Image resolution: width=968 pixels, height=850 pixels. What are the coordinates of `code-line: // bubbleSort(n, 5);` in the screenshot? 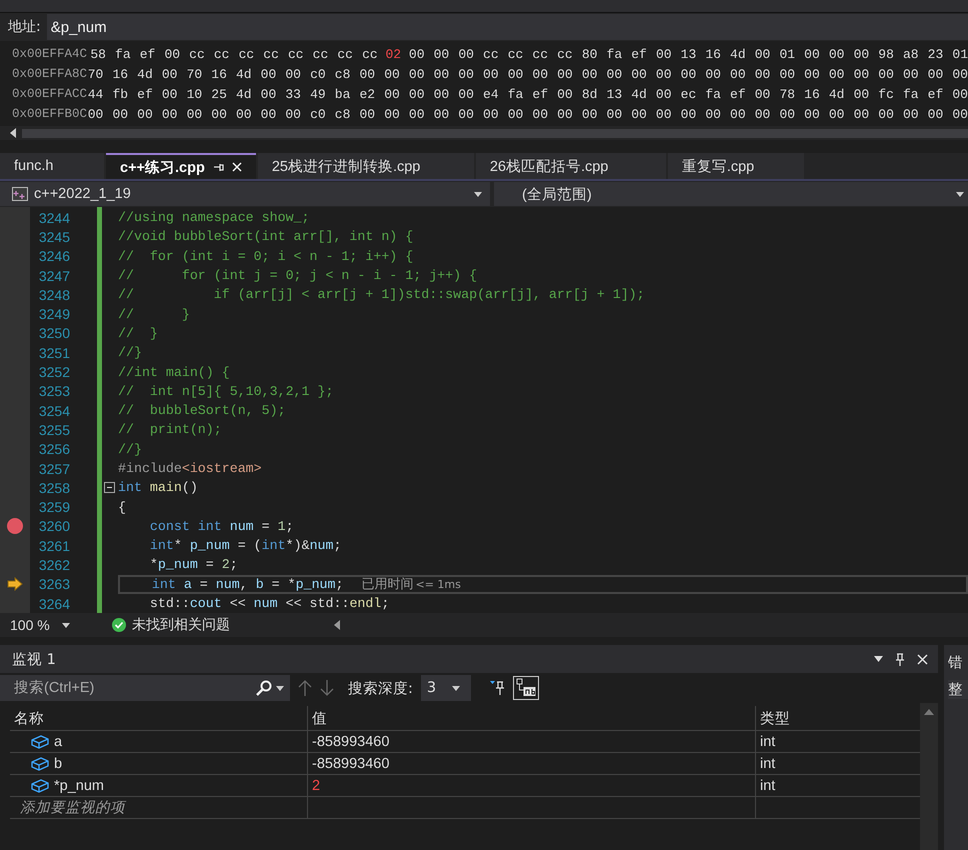 It's located at (202, 410).